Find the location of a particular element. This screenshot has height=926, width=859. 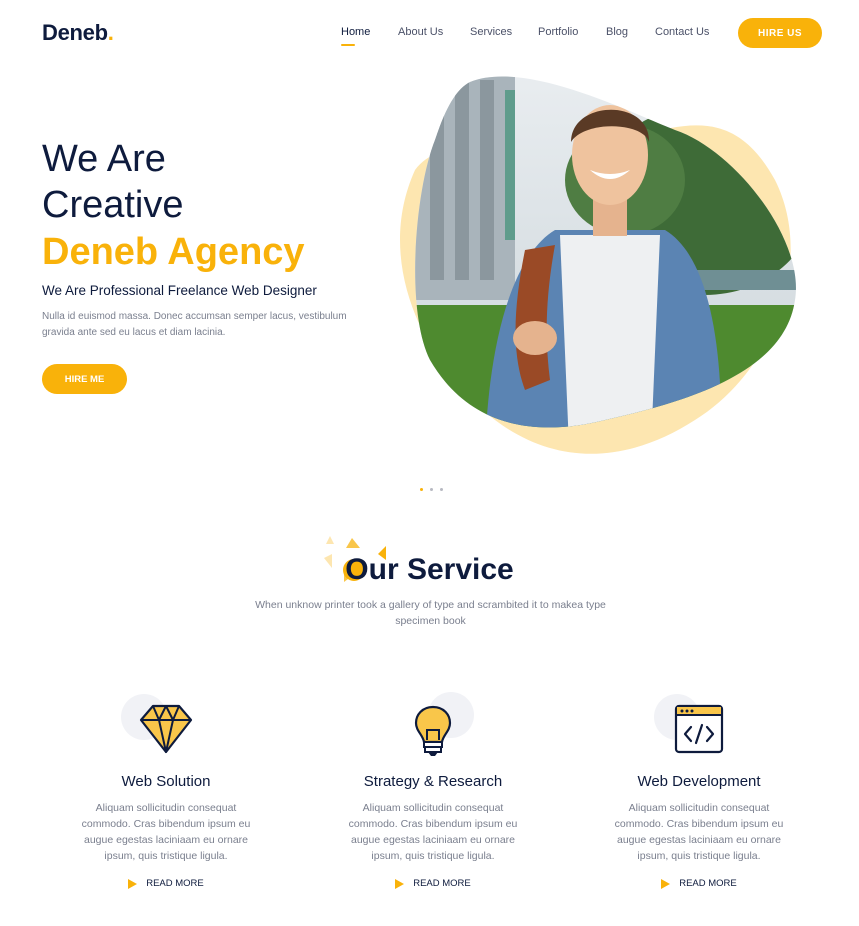

nav-home: Home is located at coordinates (369, 36).